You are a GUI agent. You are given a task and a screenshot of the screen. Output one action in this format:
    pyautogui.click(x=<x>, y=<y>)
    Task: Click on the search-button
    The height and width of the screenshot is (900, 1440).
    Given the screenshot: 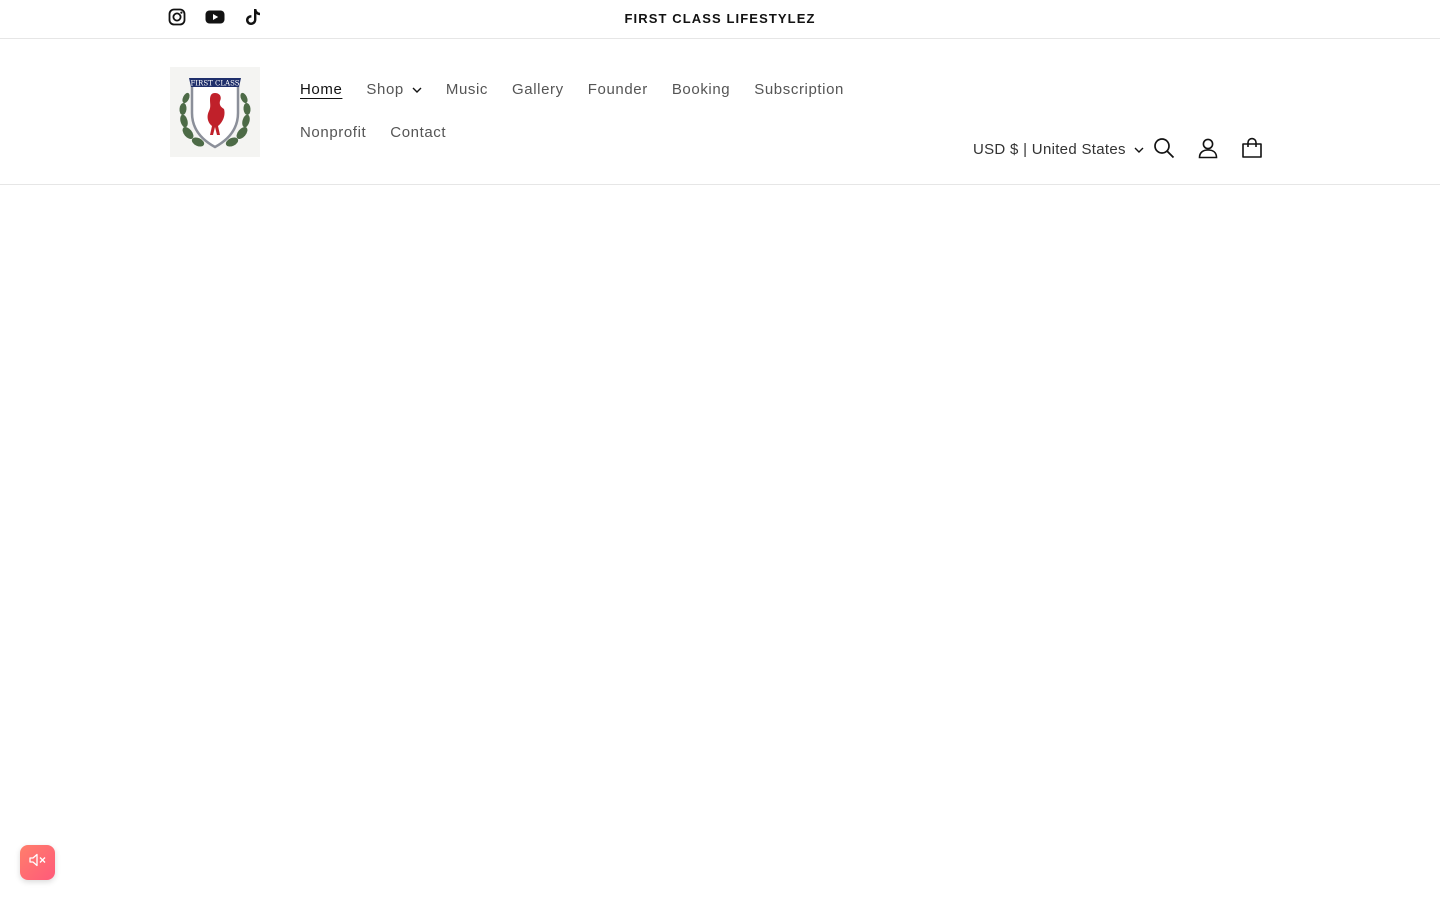 What is the action you would take?
    pyautogui.click(x=1164, y=150)
    